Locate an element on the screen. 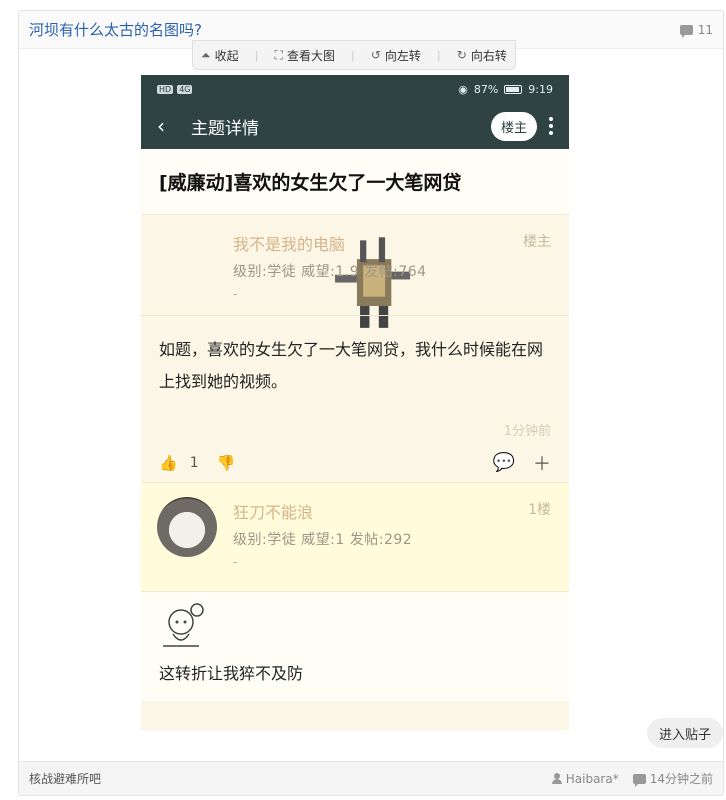  owner-only-button: 楼主 is located at coordinates (513, 126).